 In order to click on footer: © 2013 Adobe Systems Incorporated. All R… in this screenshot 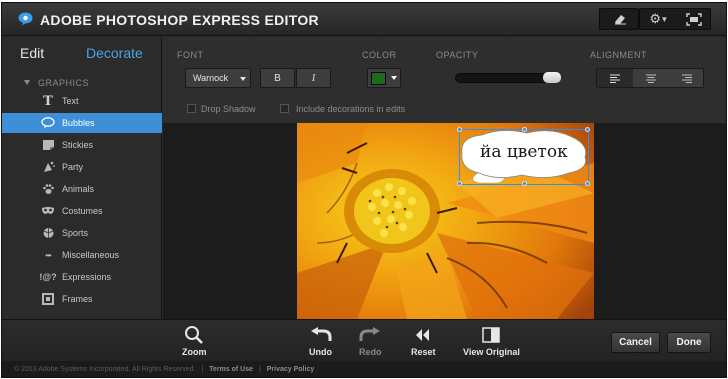, I will do `click(364, 369)`.